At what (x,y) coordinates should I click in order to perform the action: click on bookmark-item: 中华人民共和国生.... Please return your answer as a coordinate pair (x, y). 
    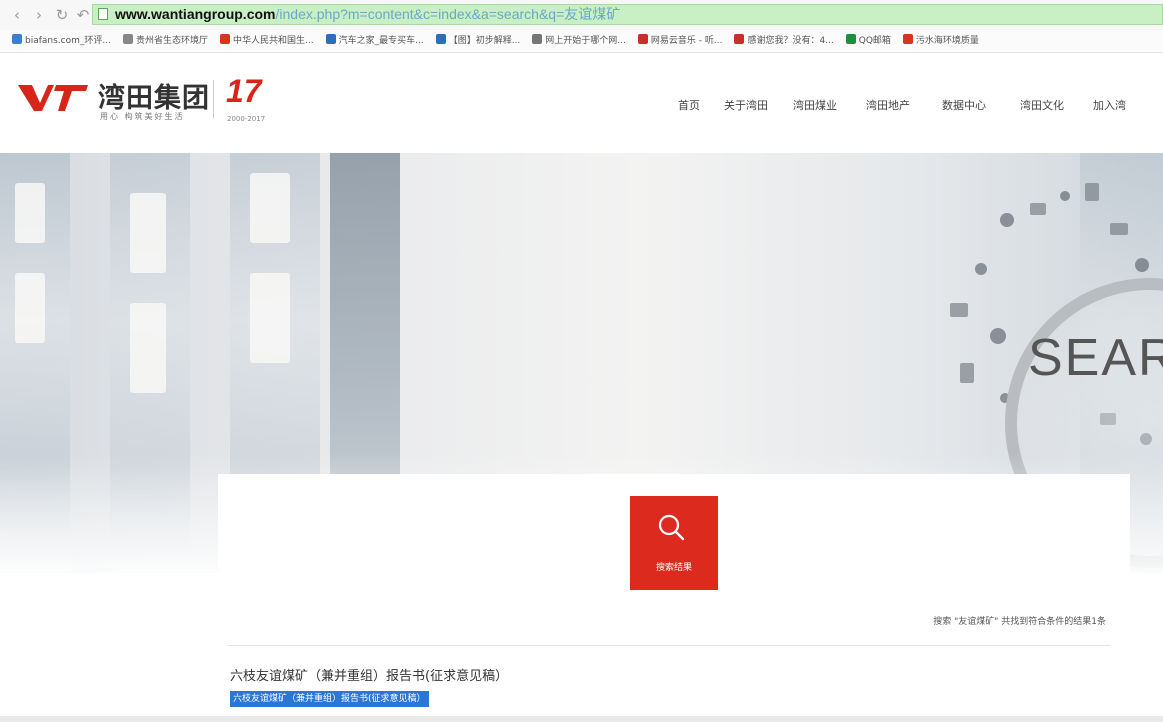
    Looking at the image, I should click on (267, 41).